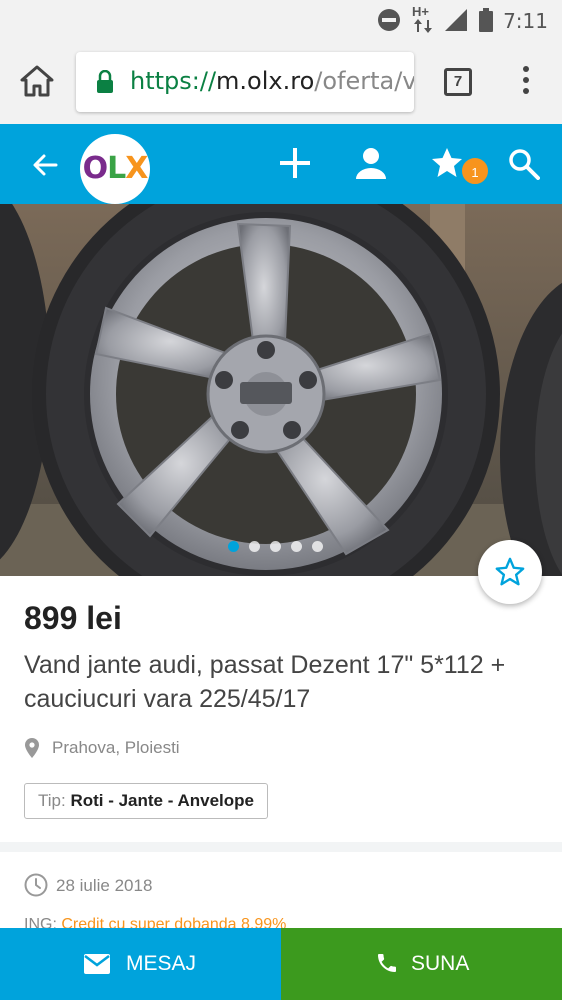 This screenshot has width=562, height=1000. I want to click on favorites-star-icon, so click(447, 163).